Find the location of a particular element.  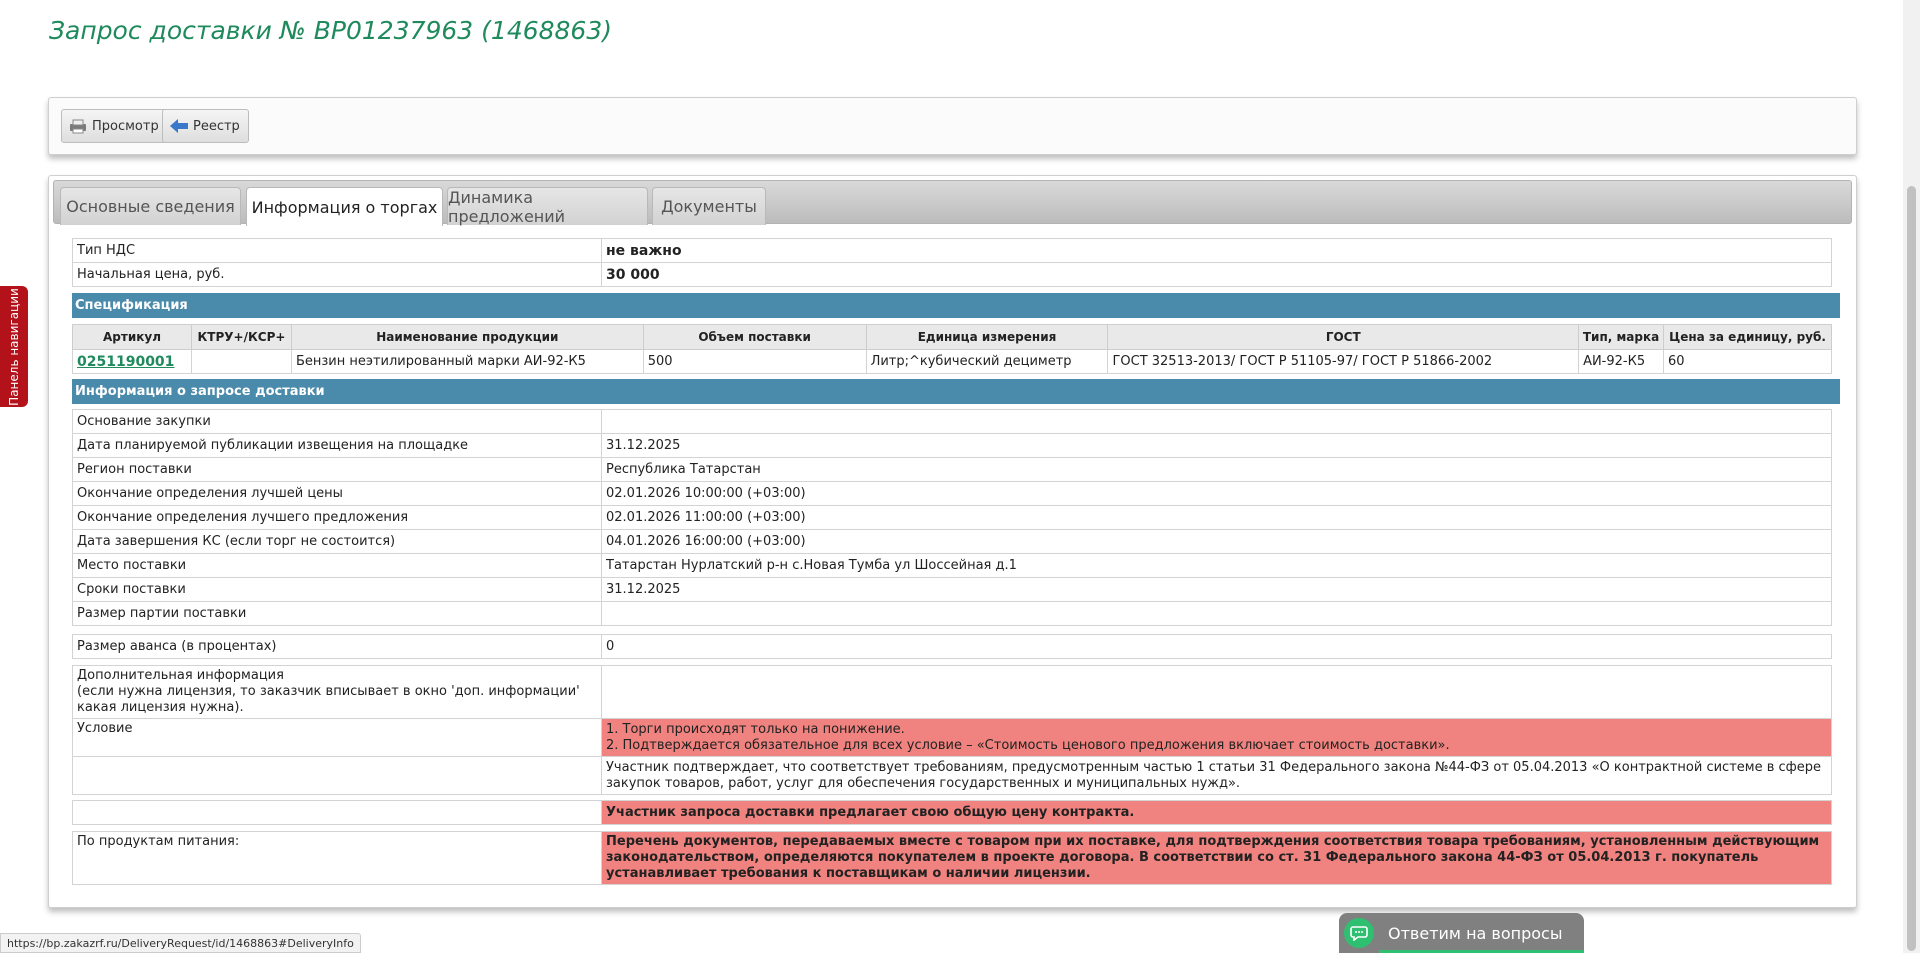

tab-trade-info: Информация о торгах is located at coordinates (344, 206).